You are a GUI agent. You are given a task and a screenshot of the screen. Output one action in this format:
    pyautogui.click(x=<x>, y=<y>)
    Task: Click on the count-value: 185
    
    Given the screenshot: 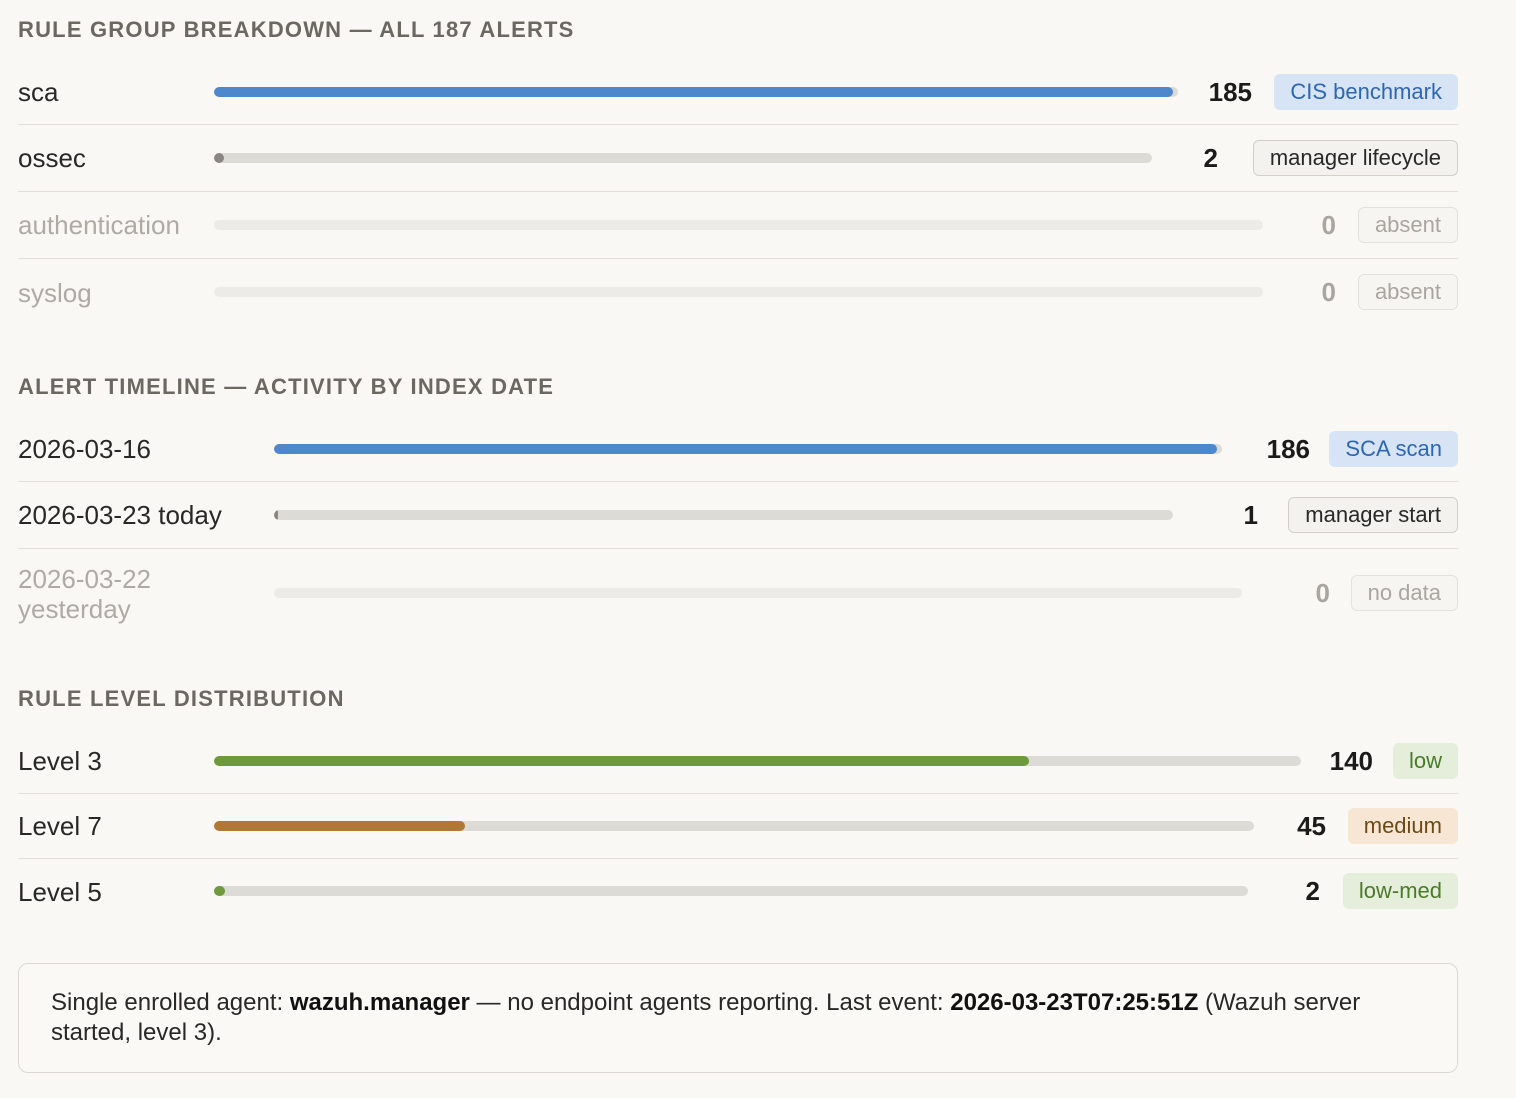 What is the action you would take?
    pyautogui.click(x=1230, y=92)
    